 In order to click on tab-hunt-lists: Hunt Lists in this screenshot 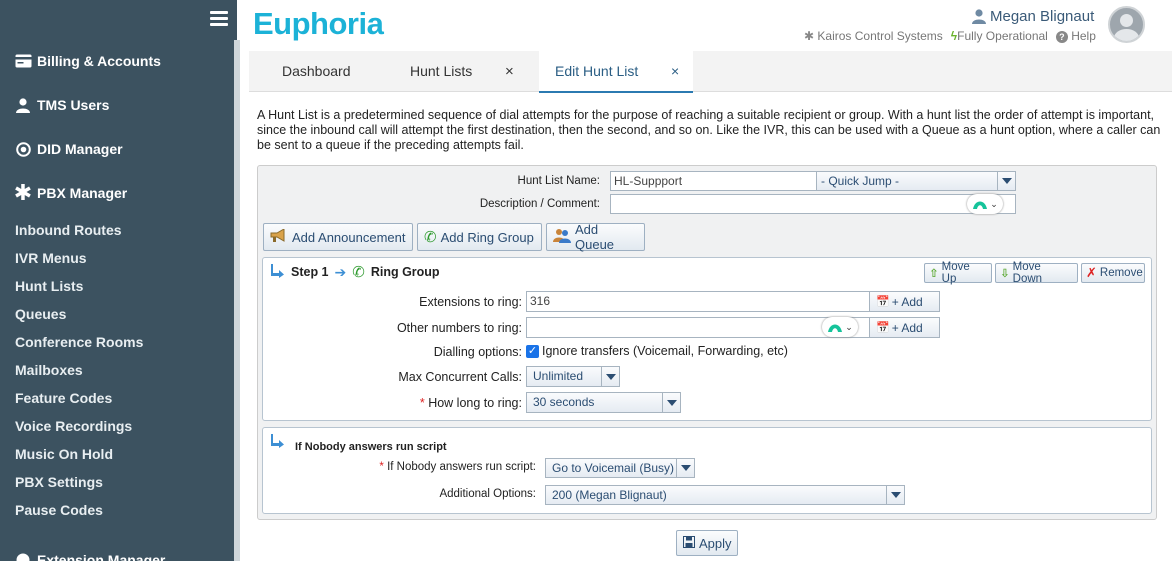, I will do `click(441, 71)`.